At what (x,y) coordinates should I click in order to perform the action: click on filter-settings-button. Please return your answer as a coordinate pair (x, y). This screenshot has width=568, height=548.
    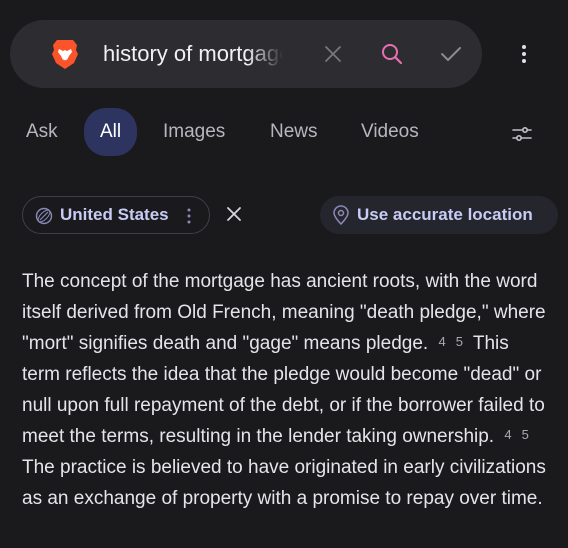
    Looking at the image, I should click on (522, 134).